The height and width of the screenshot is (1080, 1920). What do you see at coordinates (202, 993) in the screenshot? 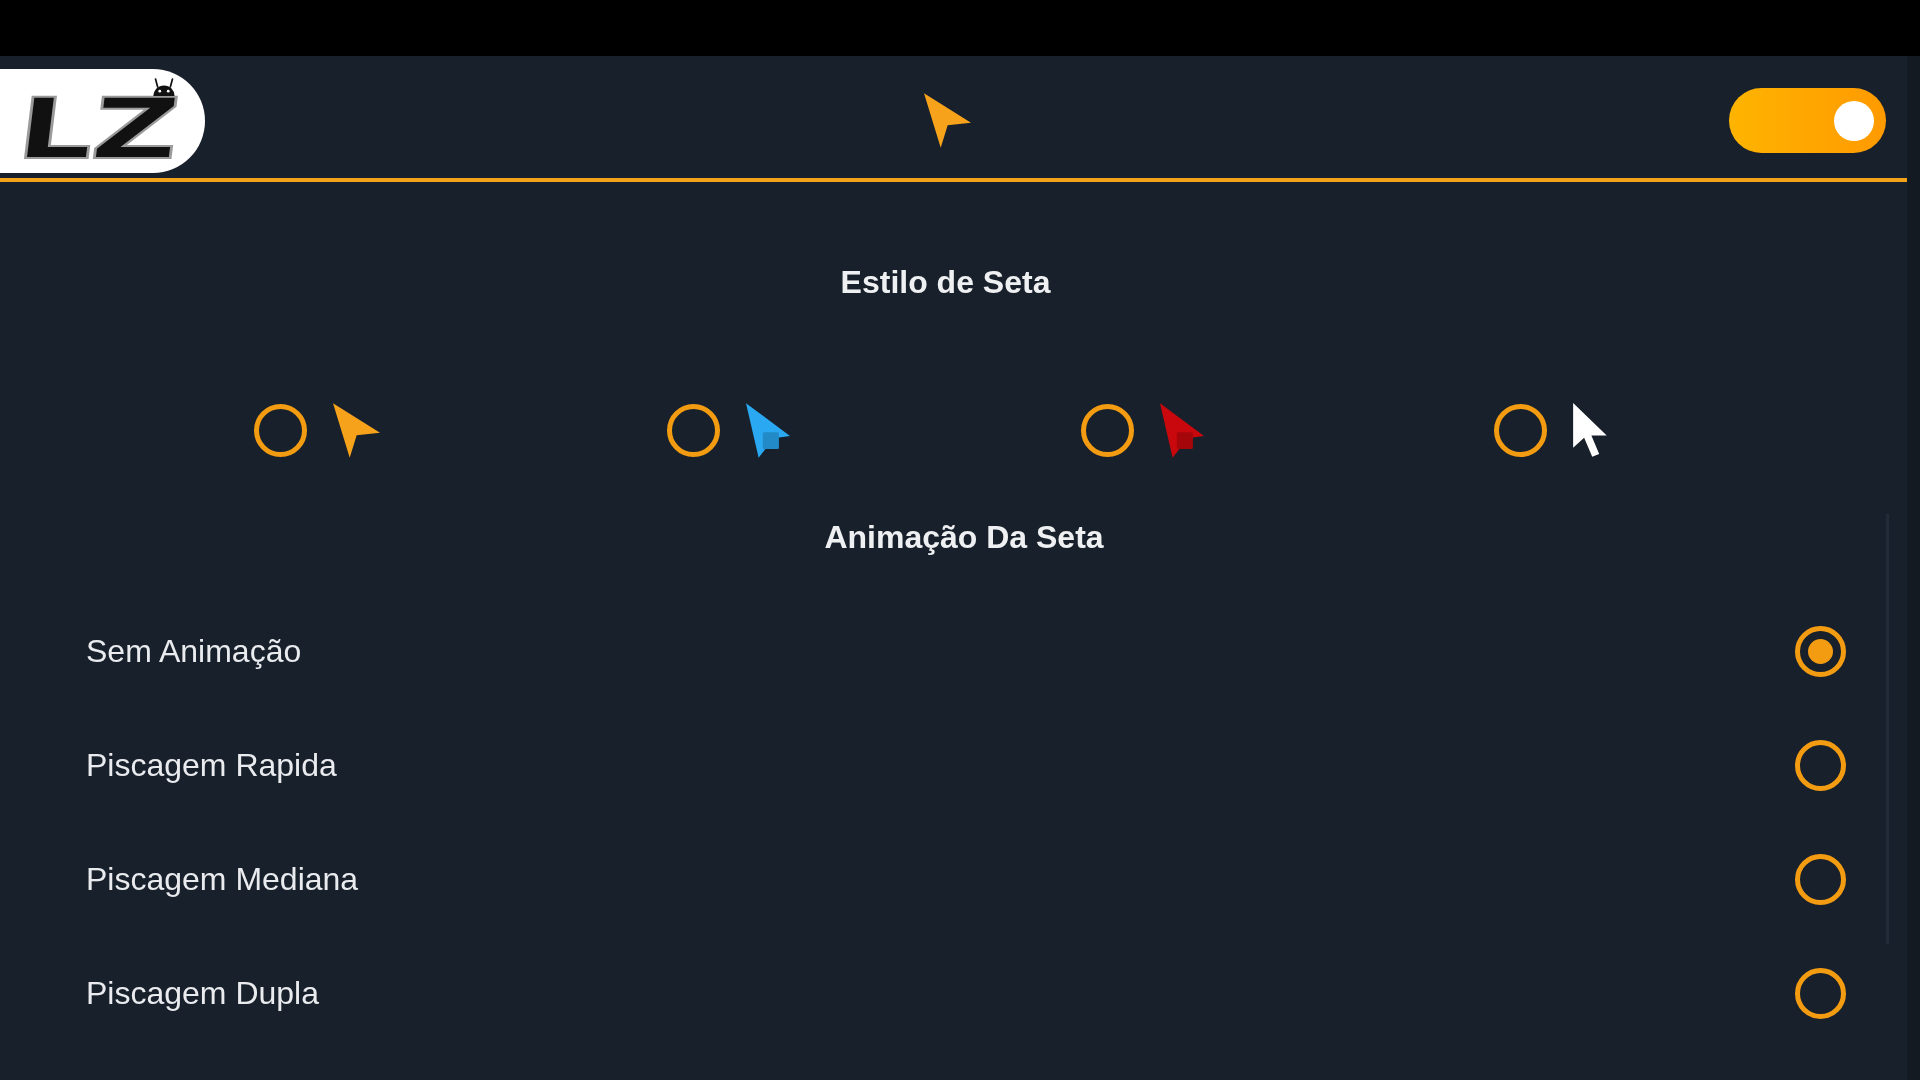
I see `option-label: Piscagem Dupla` at bounding box center [202, 993].